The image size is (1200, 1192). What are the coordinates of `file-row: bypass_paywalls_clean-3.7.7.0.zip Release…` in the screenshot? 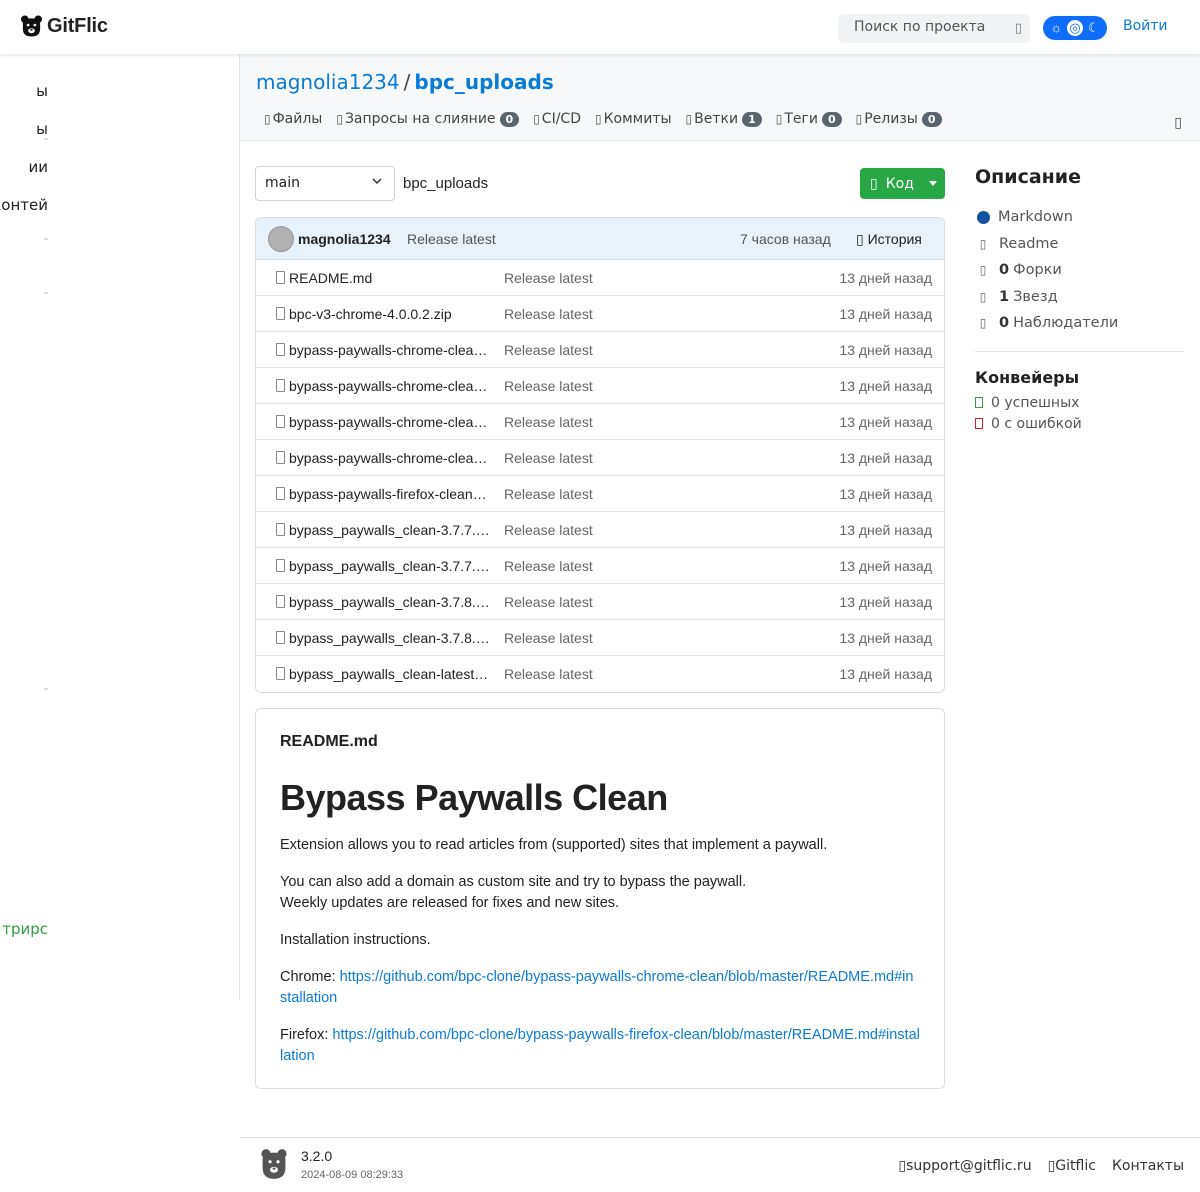 It's located at (600, 566).